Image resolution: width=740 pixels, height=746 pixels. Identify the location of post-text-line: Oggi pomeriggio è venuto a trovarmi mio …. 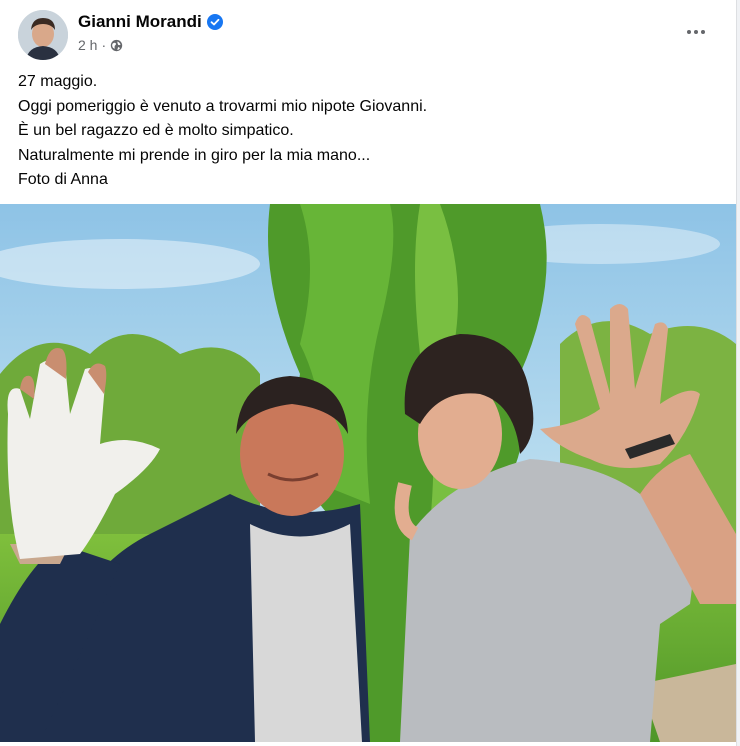
(223, 106).